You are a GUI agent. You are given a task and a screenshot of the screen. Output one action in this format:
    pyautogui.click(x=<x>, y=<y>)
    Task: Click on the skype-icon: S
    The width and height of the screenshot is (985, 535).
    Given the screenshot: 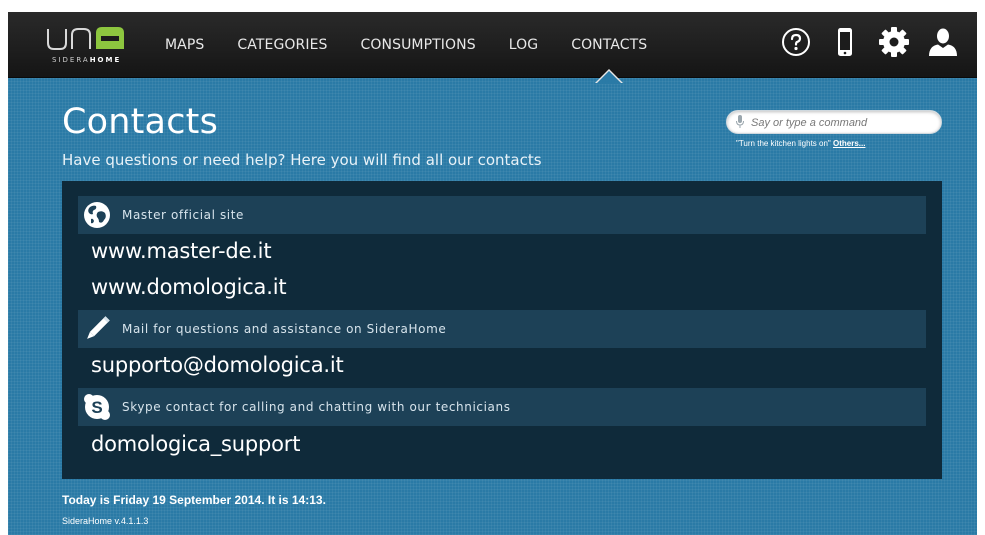 What is the action you would take?
    pyautogui.click(x=97, y=407)
    